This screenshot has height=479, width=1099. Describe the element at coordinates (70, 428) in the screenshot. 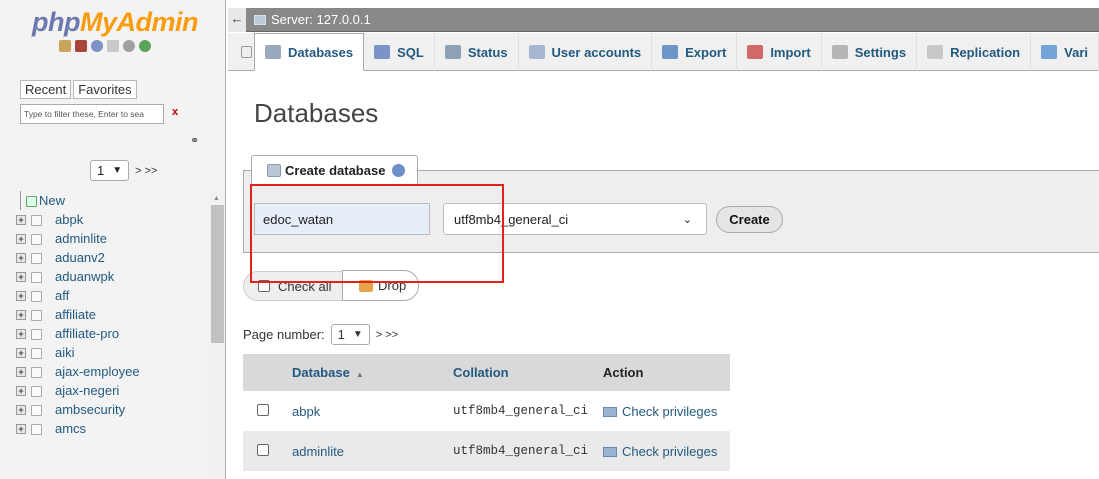

I see `tree-item-label: amcs` at that location.